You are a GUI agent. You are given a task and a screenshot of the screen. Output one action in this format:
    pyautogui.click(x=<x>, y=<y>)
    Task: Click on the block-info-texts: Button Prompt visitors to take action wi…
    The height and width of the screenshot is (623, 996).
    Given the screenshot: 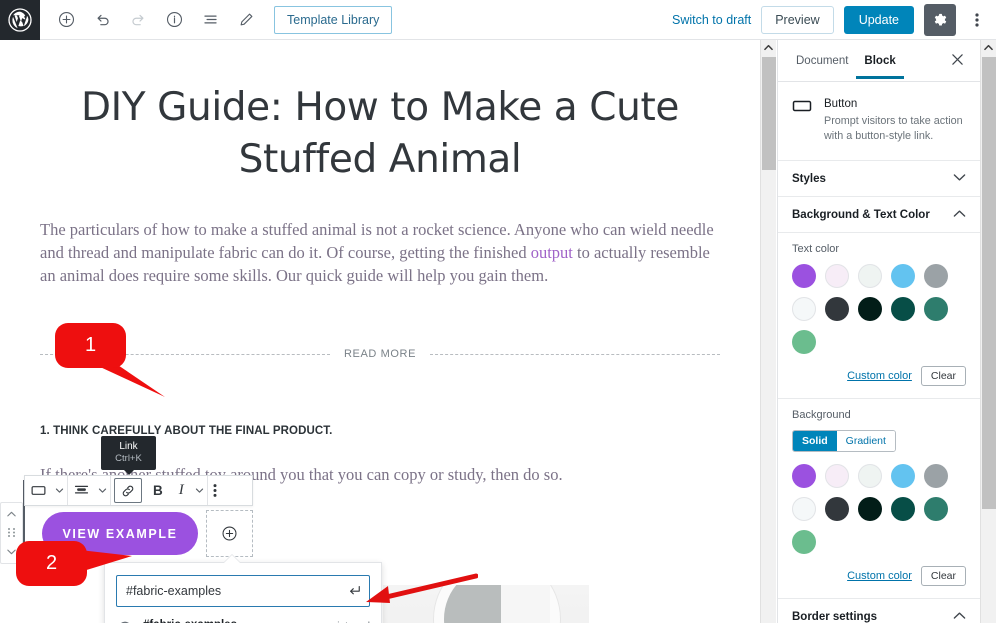 What is the action you would take?
    pyautogui.click(x=895, y=120)
    